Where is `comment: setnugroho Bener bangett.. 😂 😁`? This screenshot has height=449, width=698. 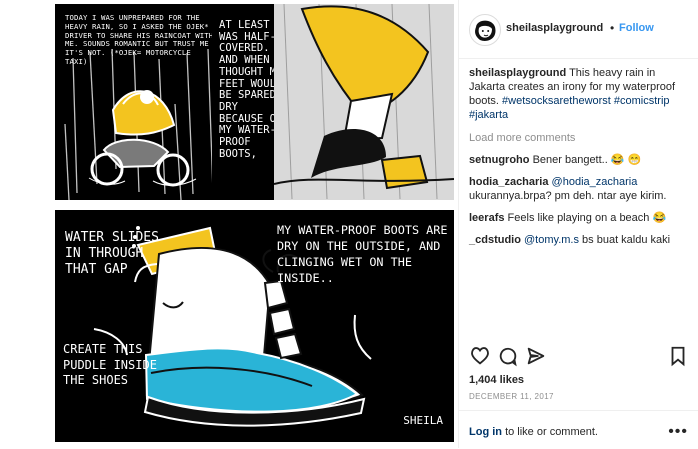
comment: setnugroho Bener bangett.. 😂 😁 is located at coordinates (579, 160).